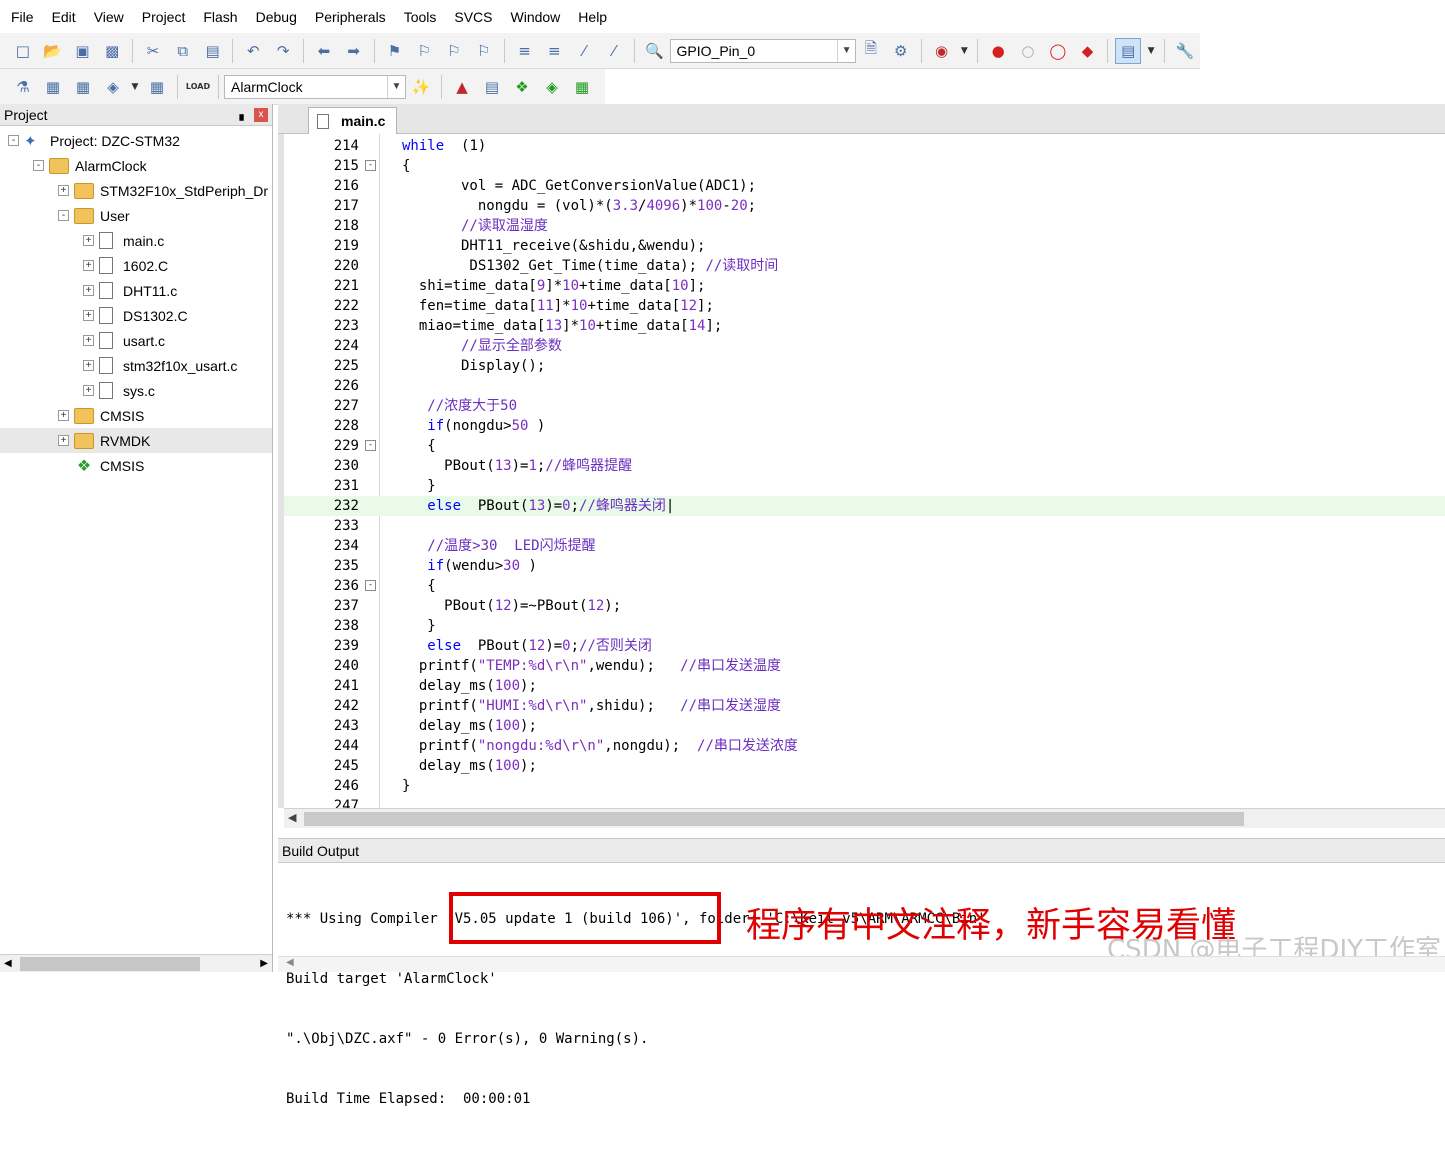 Image resolution: width=1445 pixels, height=1149 pixels. I want to click on code-line: 223 miao=time_data[13]*10+time_data[14];, so click(864, 326).